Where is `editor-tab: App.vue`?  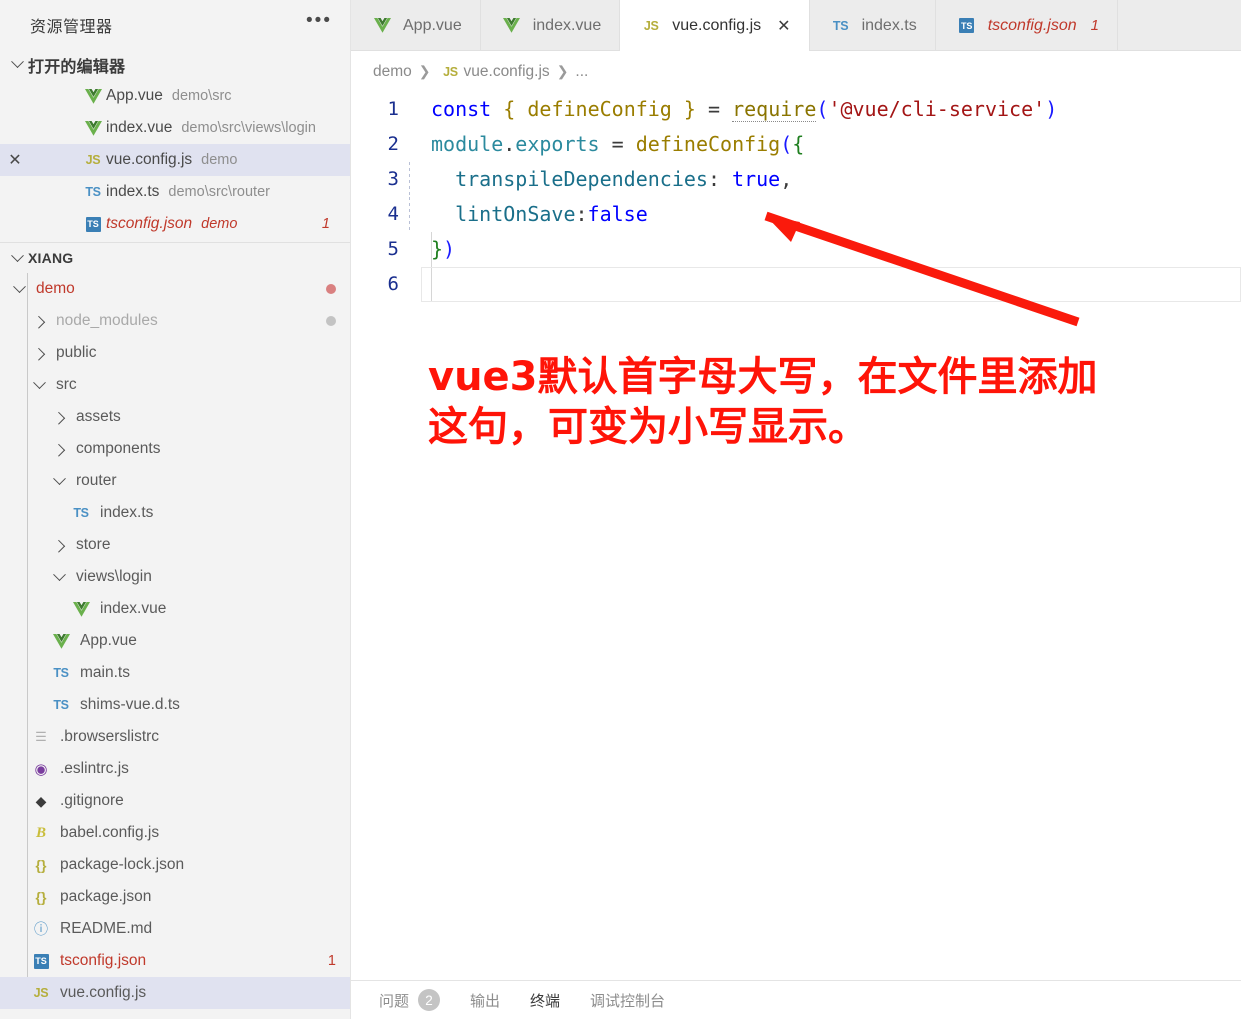 editor-tab: App.vue is located at coordinates (416, 25).